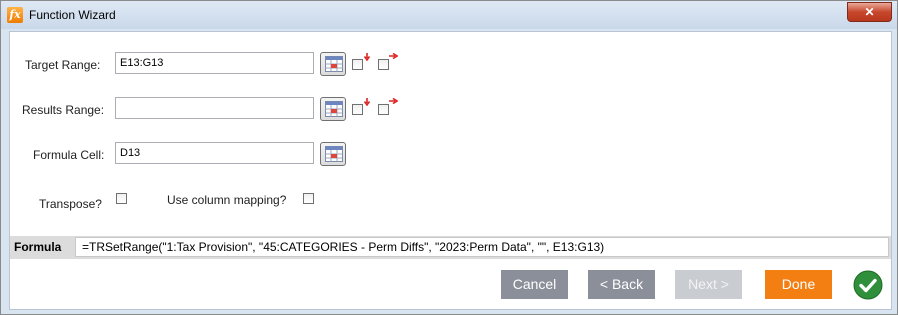 The image size is (898, 315). Describe the element at coordinates (357, 109) in the screenshot. I see `results-expand-down-checkbox` at that location.